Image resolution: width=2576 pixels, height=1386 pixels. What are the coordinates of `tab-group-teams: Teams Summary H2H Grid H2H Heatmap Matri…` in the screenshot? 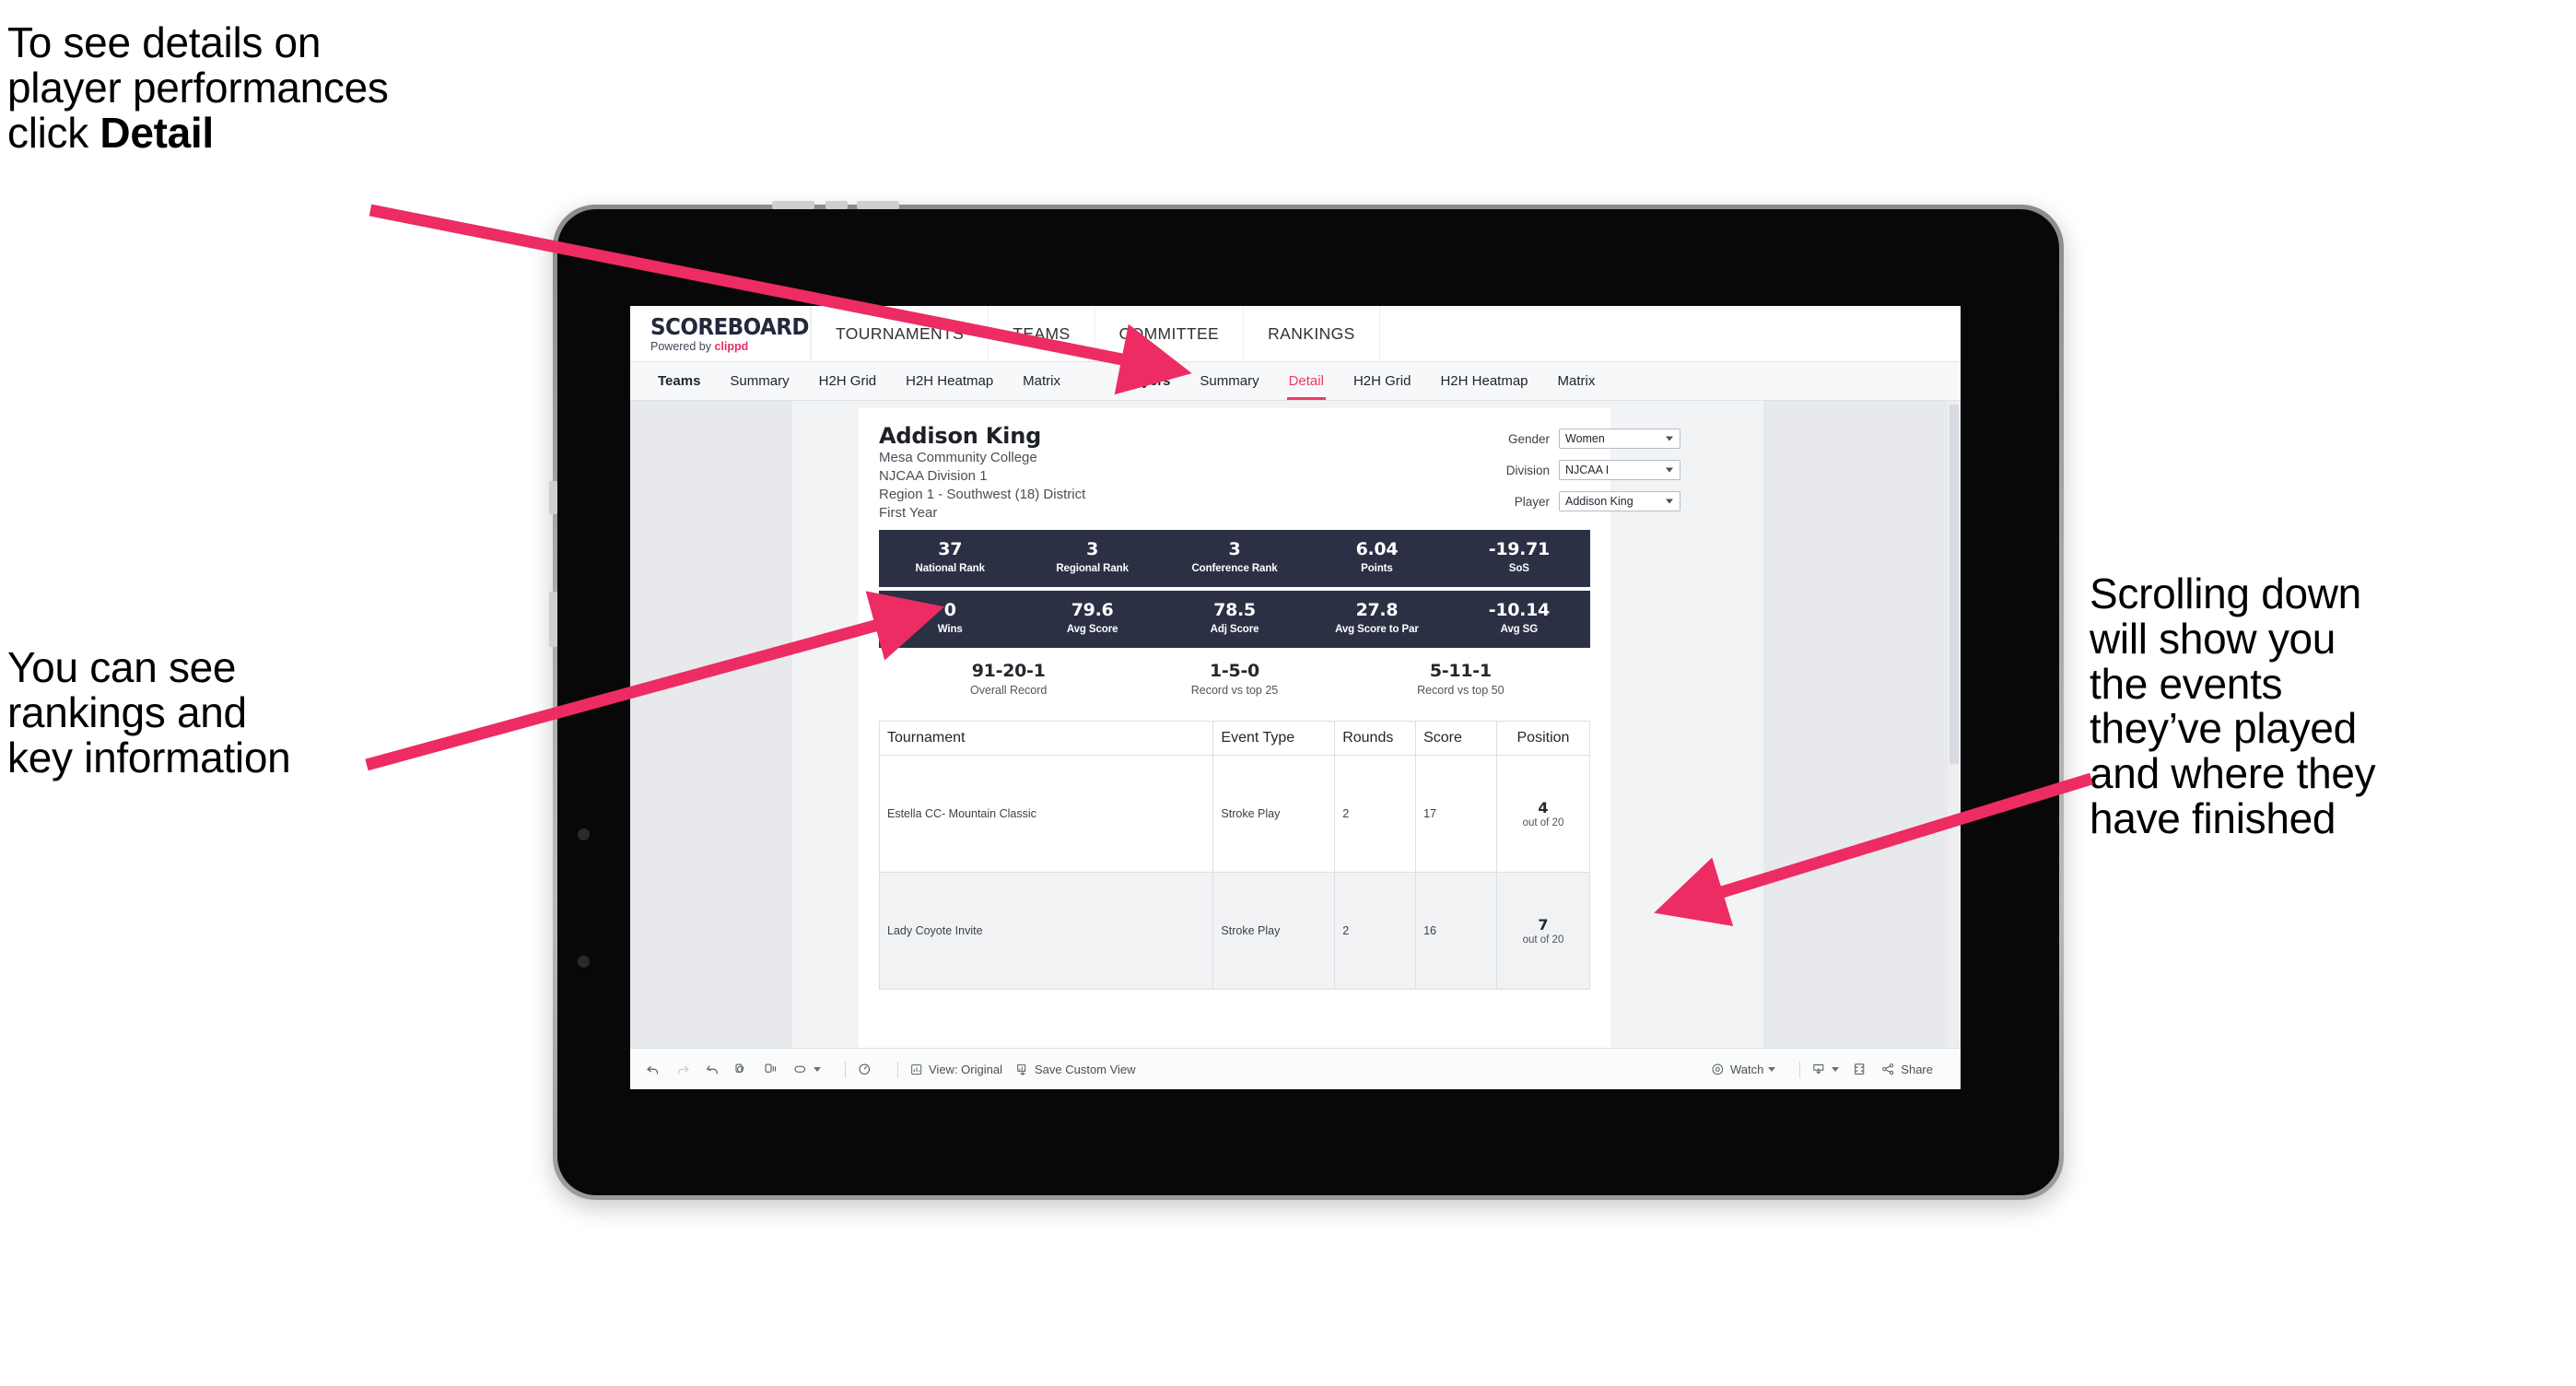 It's located at (859, 381).